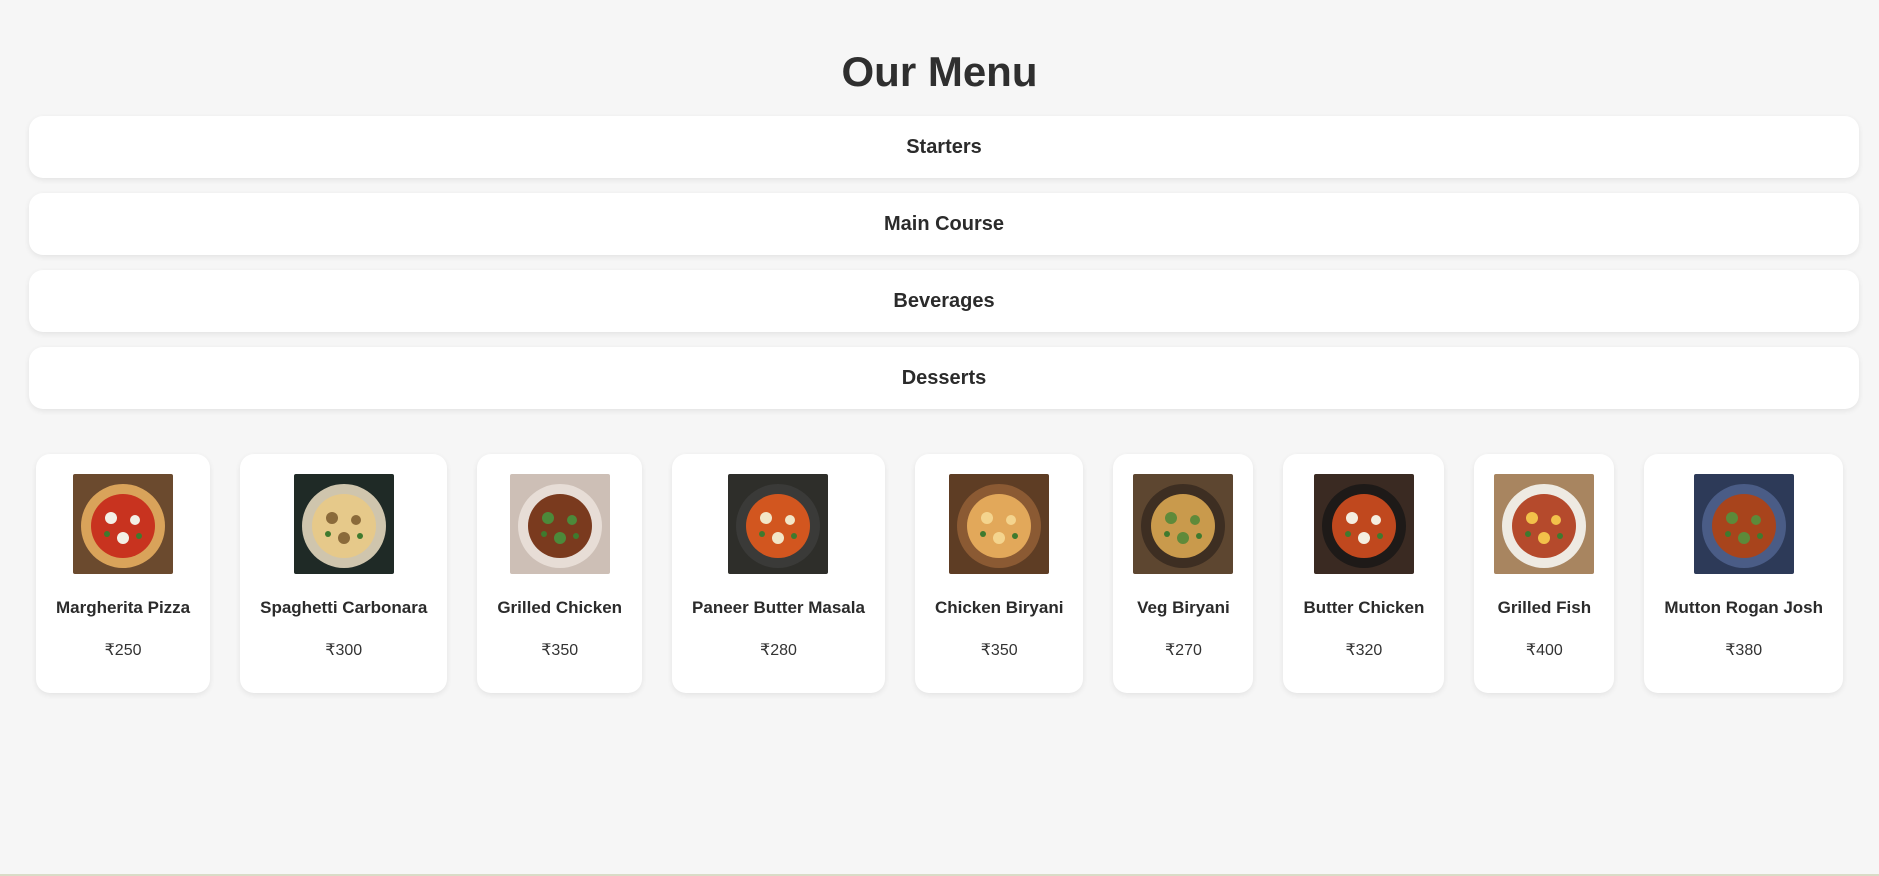  I want to click on menu-item-name: Butter Chicken, so click(1364, 607).